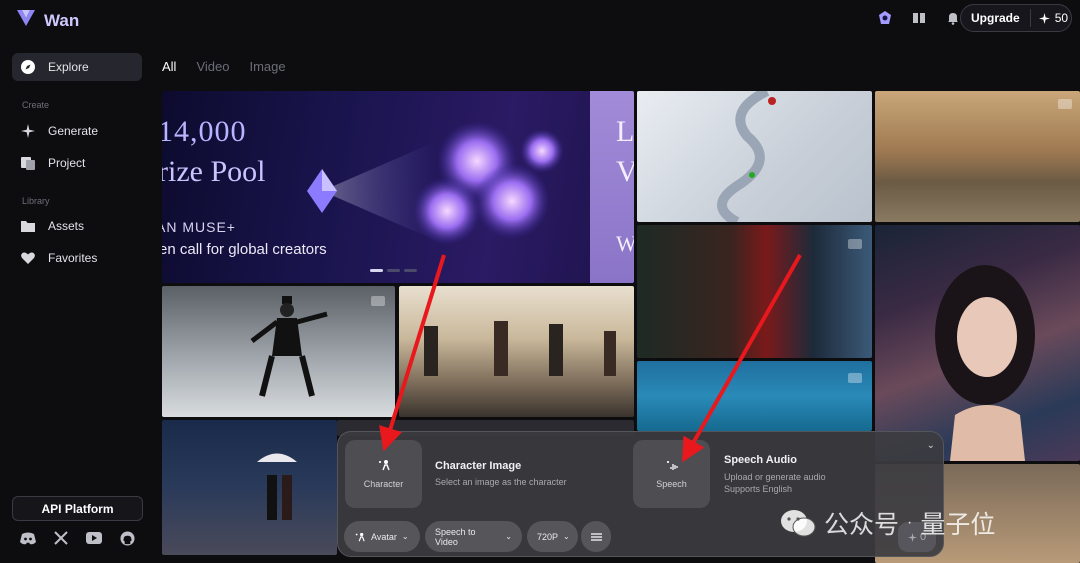 This screenshot has width=1080, height=563. What do you see at coordinates (77, 508) in the screenshot?
I see `api-platform-button: API Platform` at bounding box center [77, 508].